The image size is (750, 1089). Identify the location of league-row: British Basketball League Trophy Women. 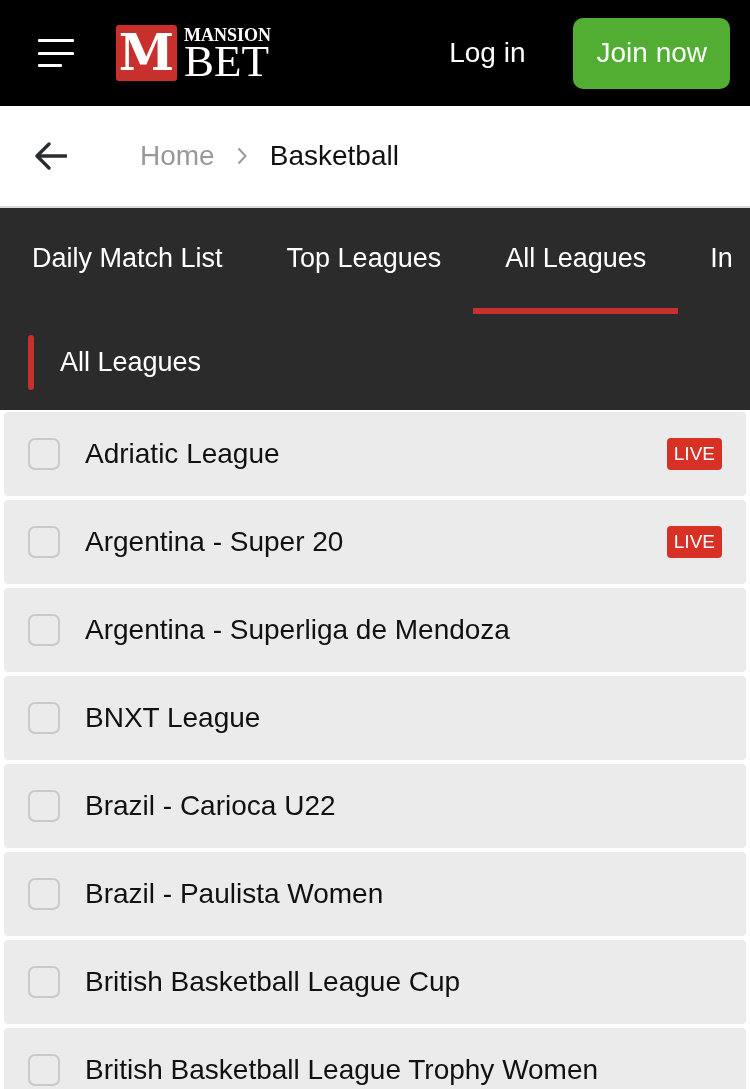
(375, 1058).